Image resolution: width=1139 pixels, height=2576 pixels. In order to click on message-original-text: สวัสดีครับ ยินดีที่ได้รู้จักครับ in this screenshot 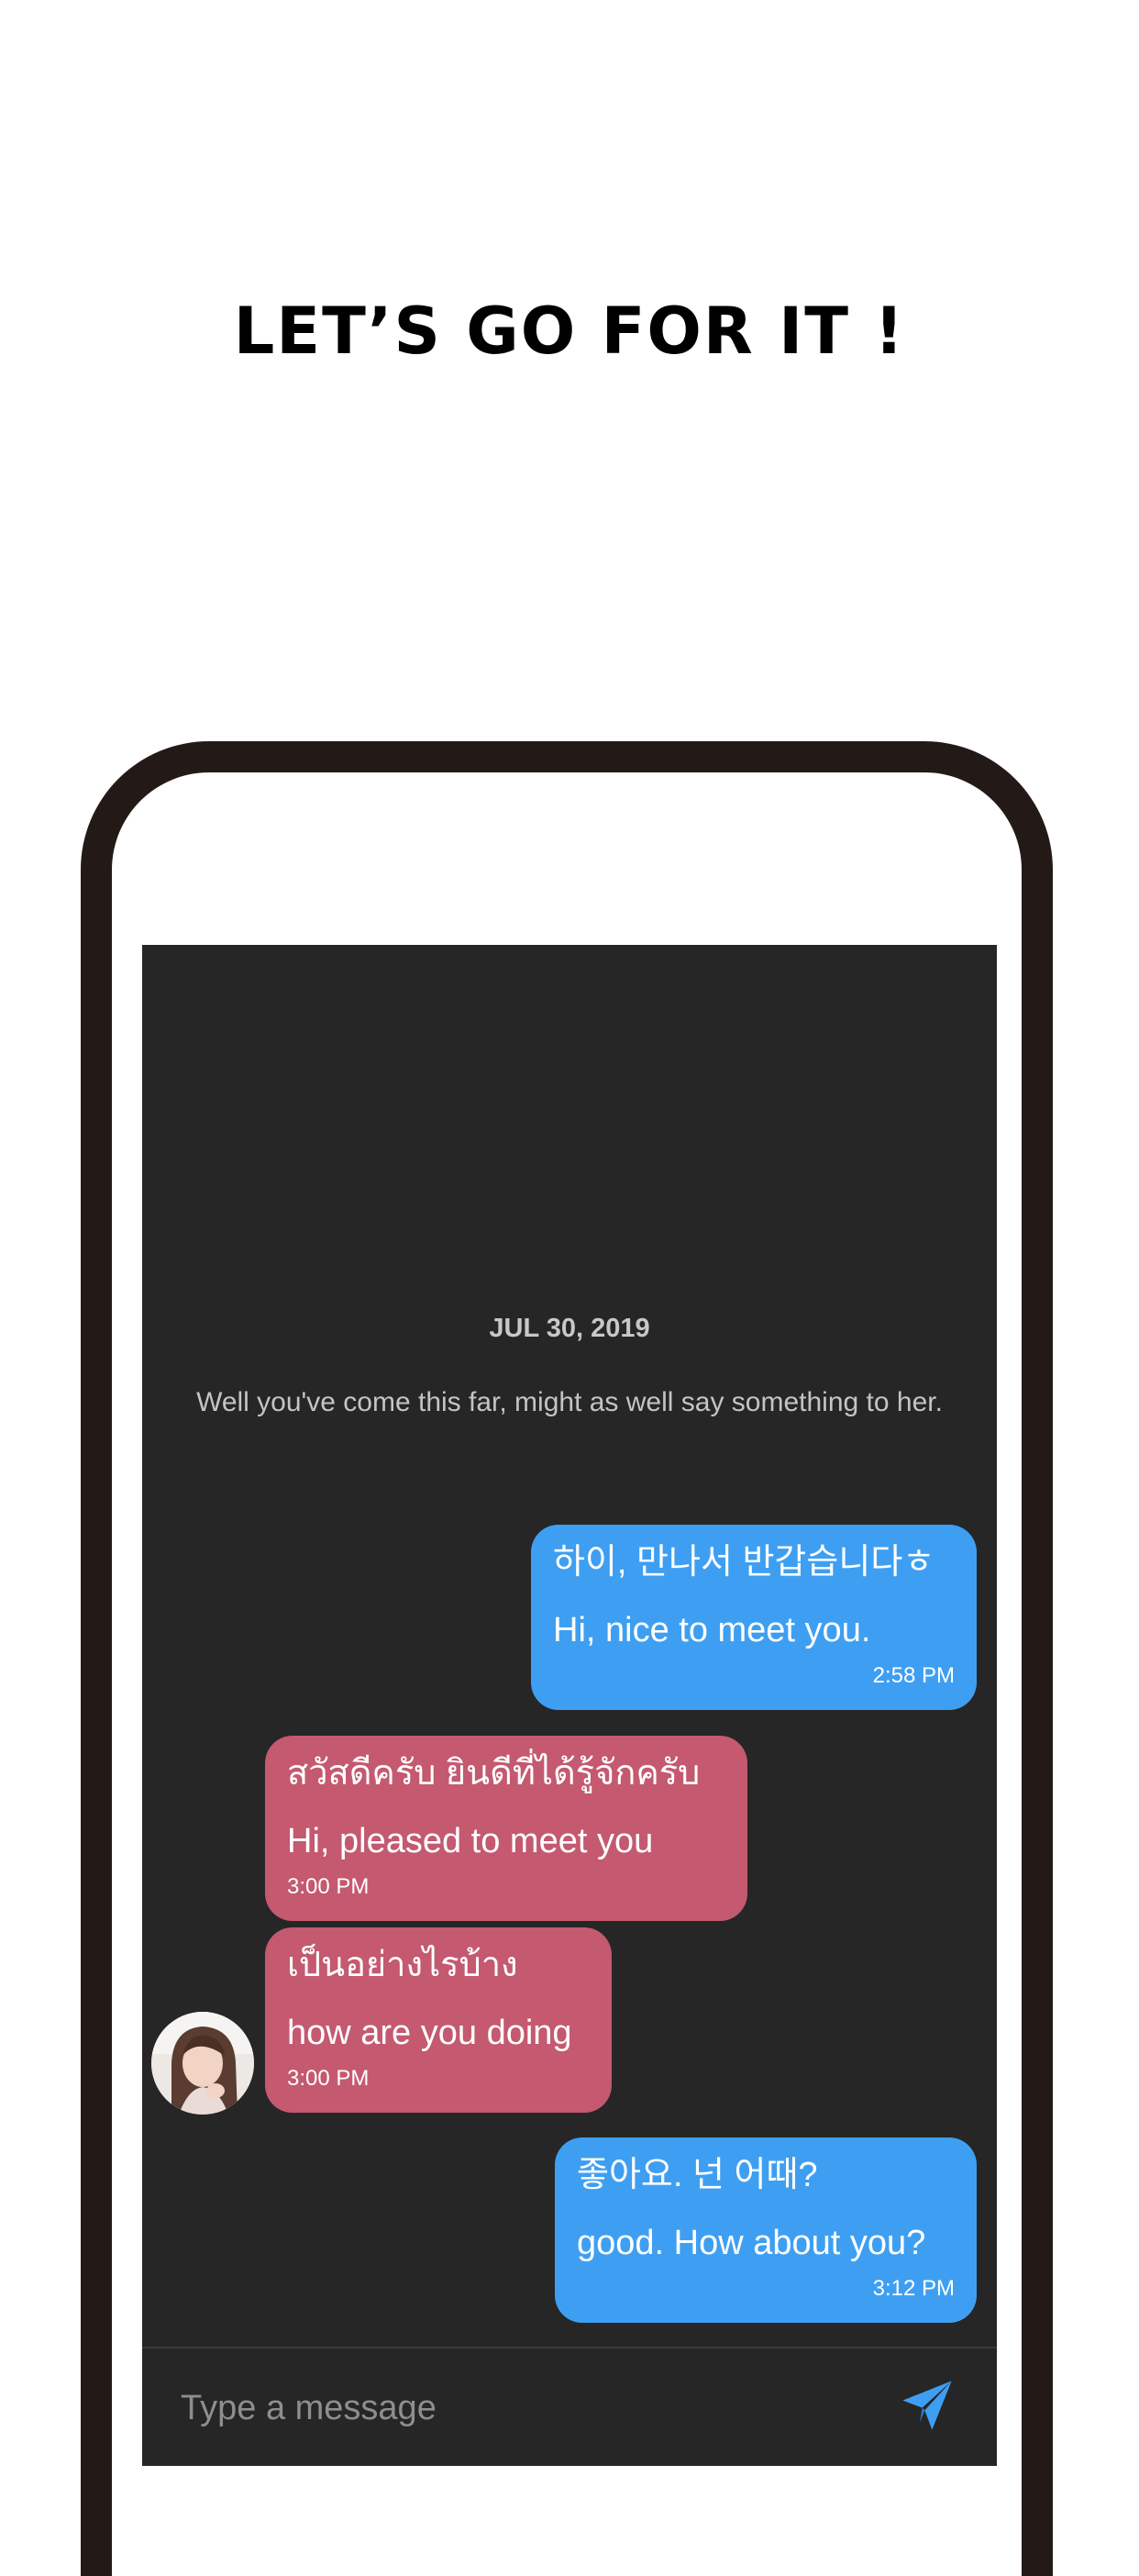, I will do `click(494, 1773)`.